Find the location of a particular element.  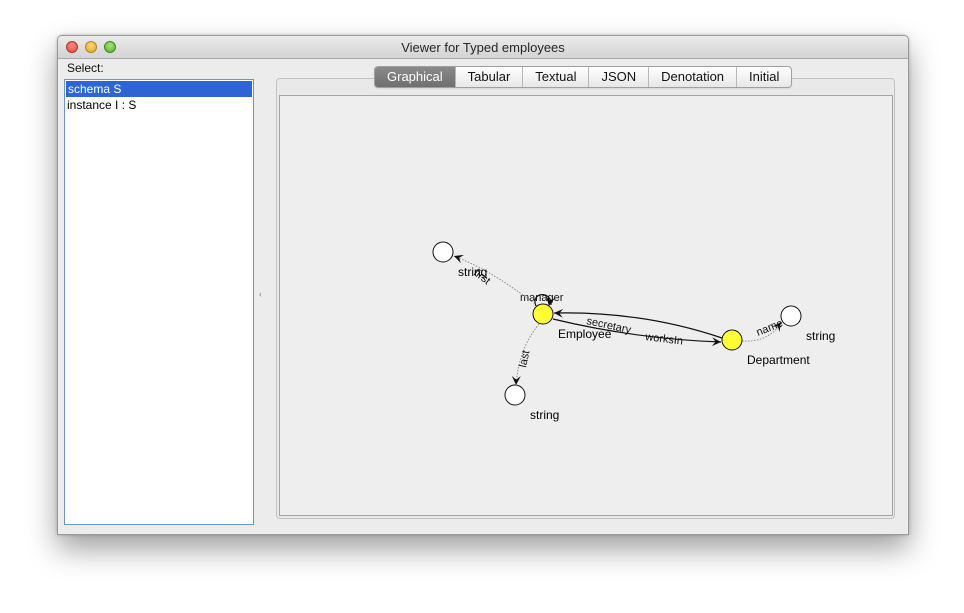

window-title: Viewer for Typed employees is located at coordinates (483, 47).